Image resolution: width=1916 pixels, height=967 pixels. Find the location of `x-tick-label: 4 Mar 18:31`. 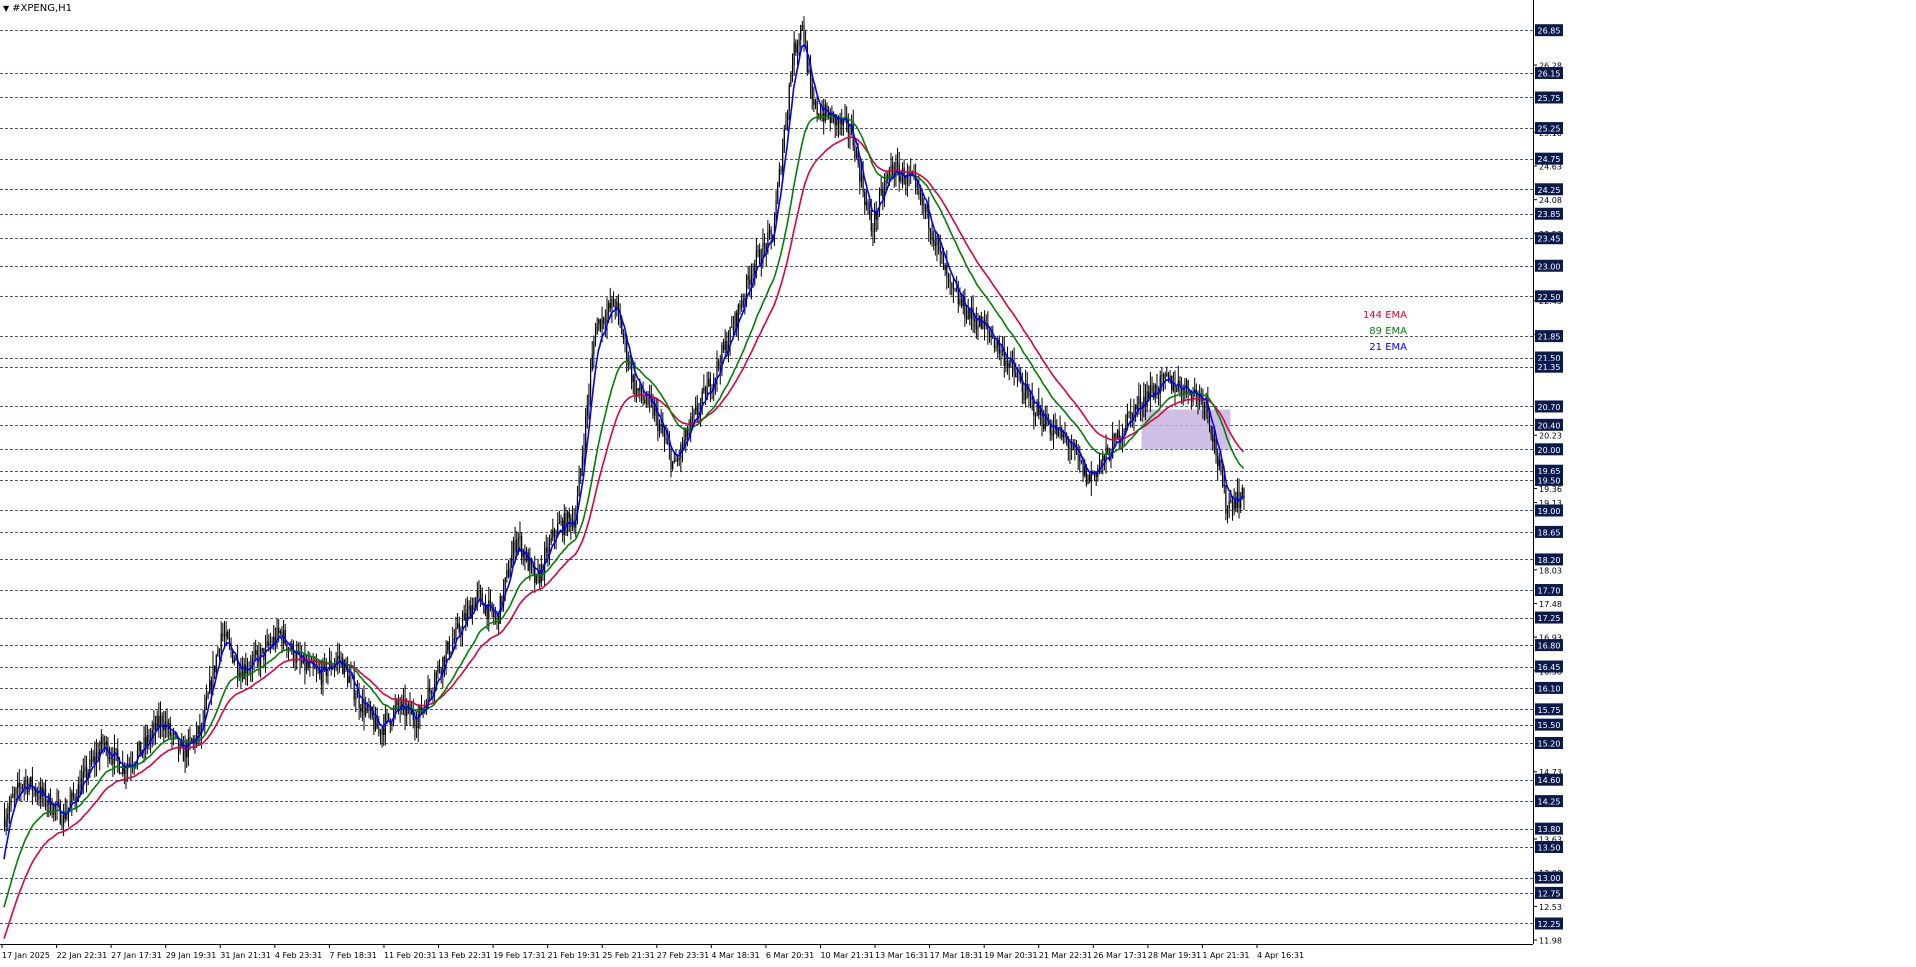

x-tick-label: 4 Mar 18:31 is located at coordinates (735, 955).